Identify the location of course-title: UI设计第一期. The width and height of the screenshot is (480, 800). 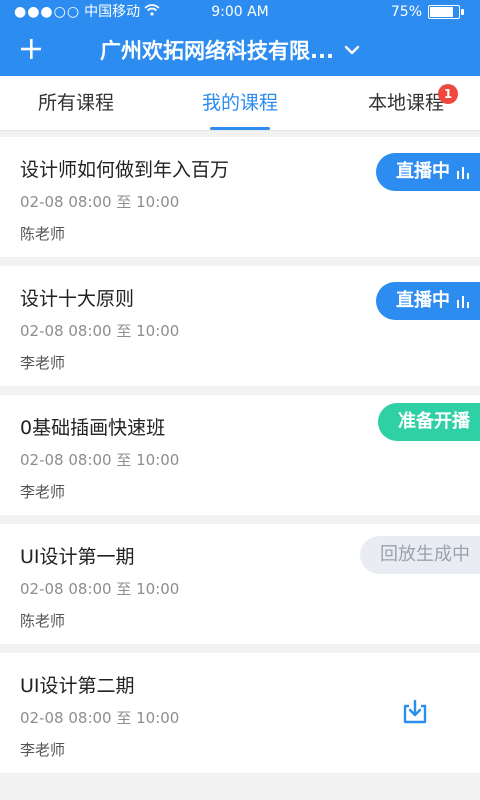
(77, 557).